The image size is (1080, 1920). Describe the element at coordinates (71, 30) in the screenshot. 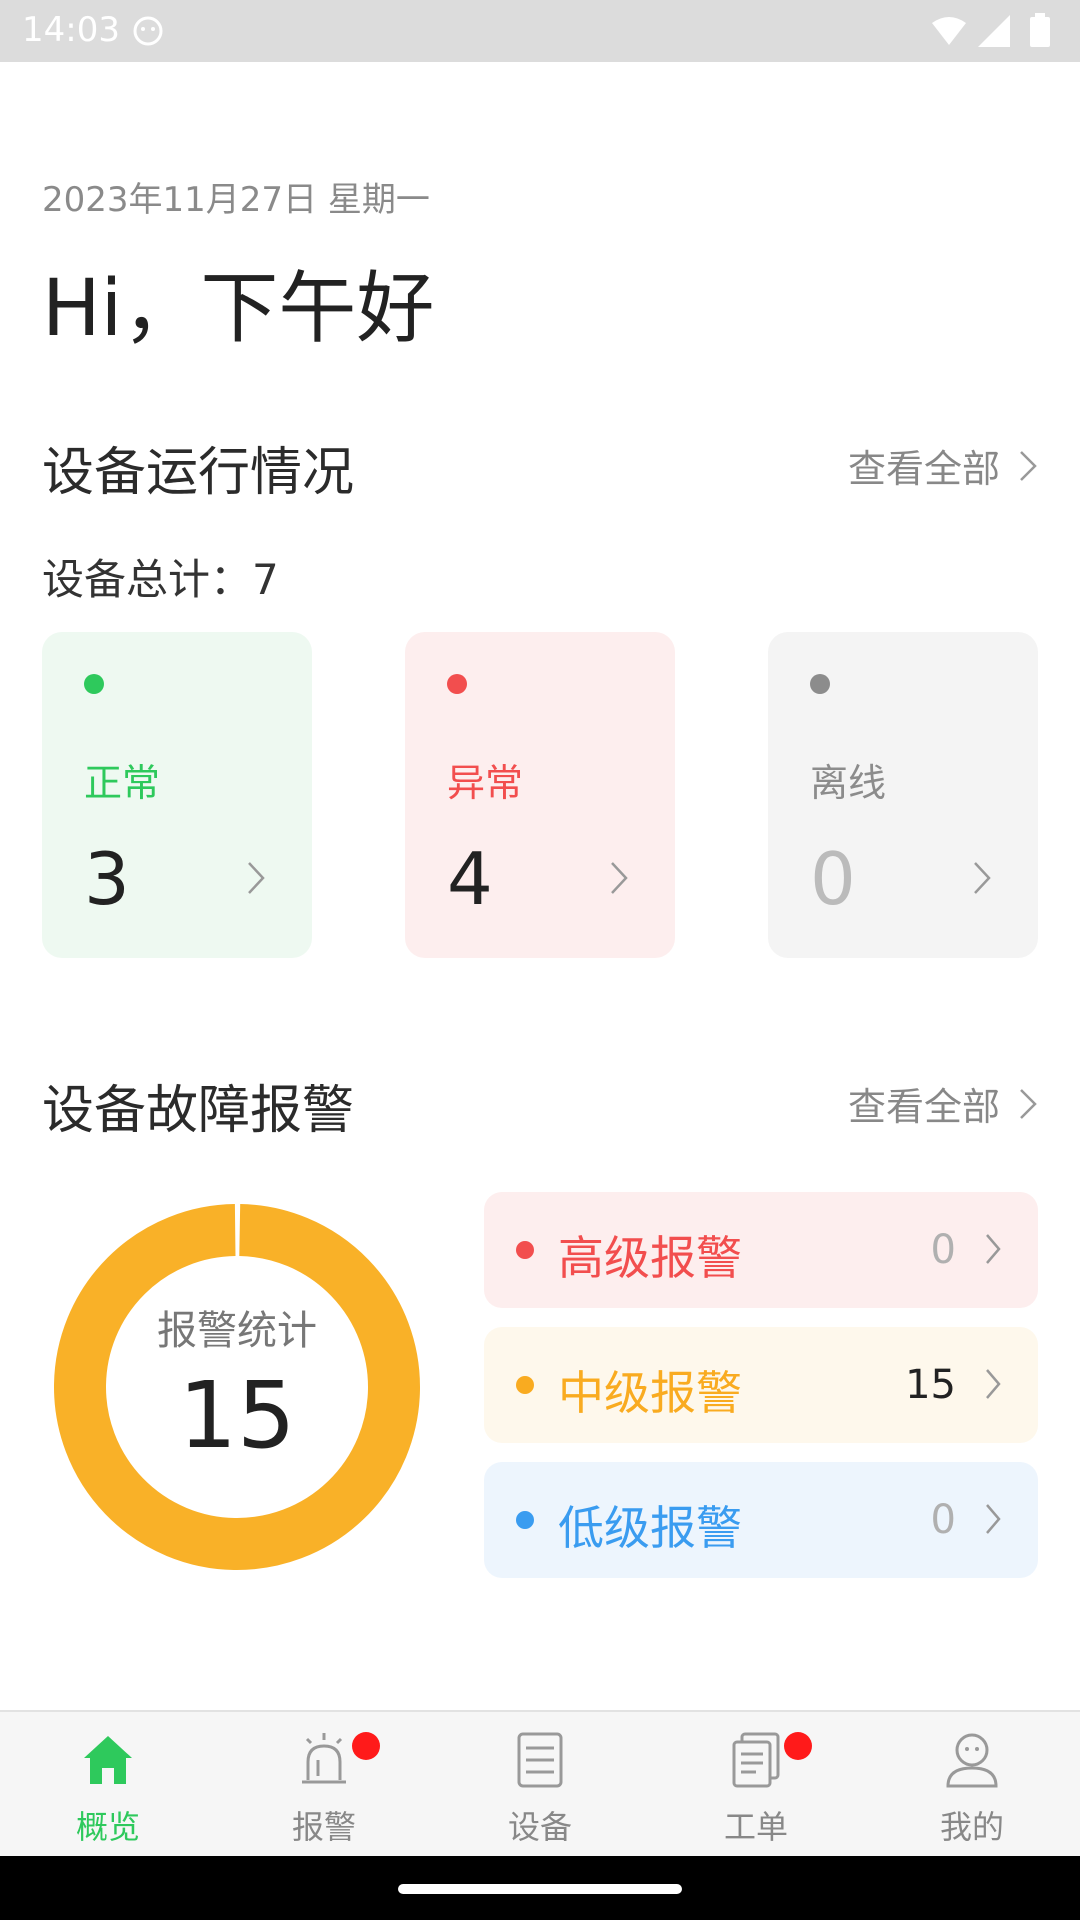

I see `status-time: 14:03` at that location.